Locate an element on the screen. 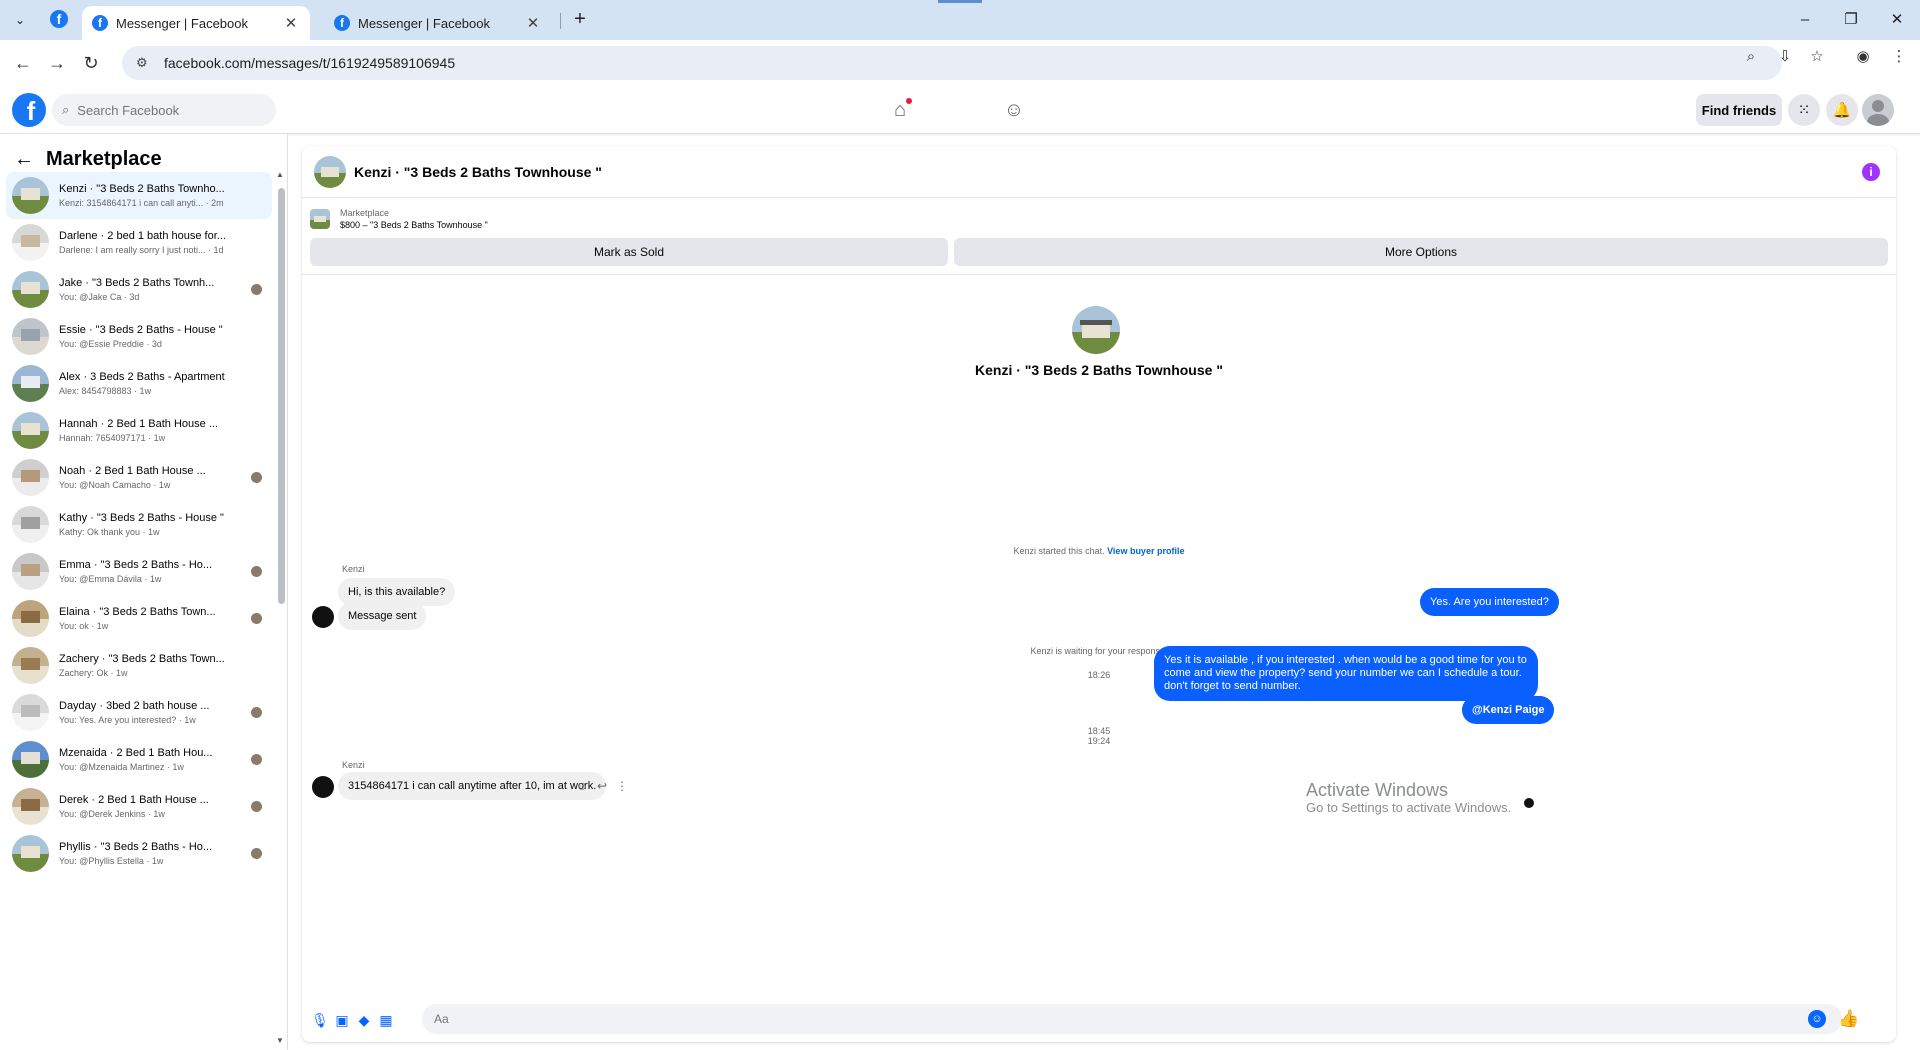 The image size is (1920, 1050). menu-kebab-icon: ⋮ is located at coordinates (1899, 57).